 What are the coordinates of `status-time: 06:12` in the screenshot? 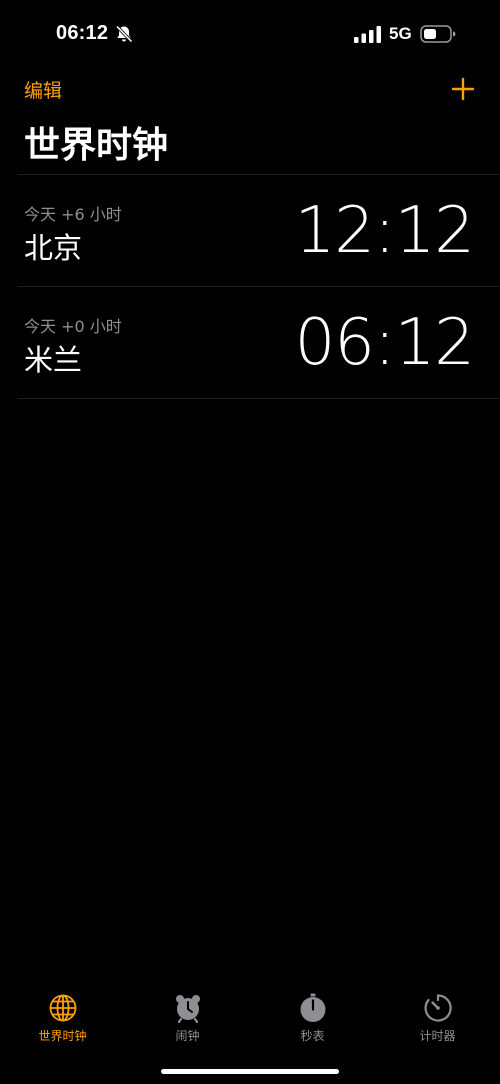 It's located at (82, 33).